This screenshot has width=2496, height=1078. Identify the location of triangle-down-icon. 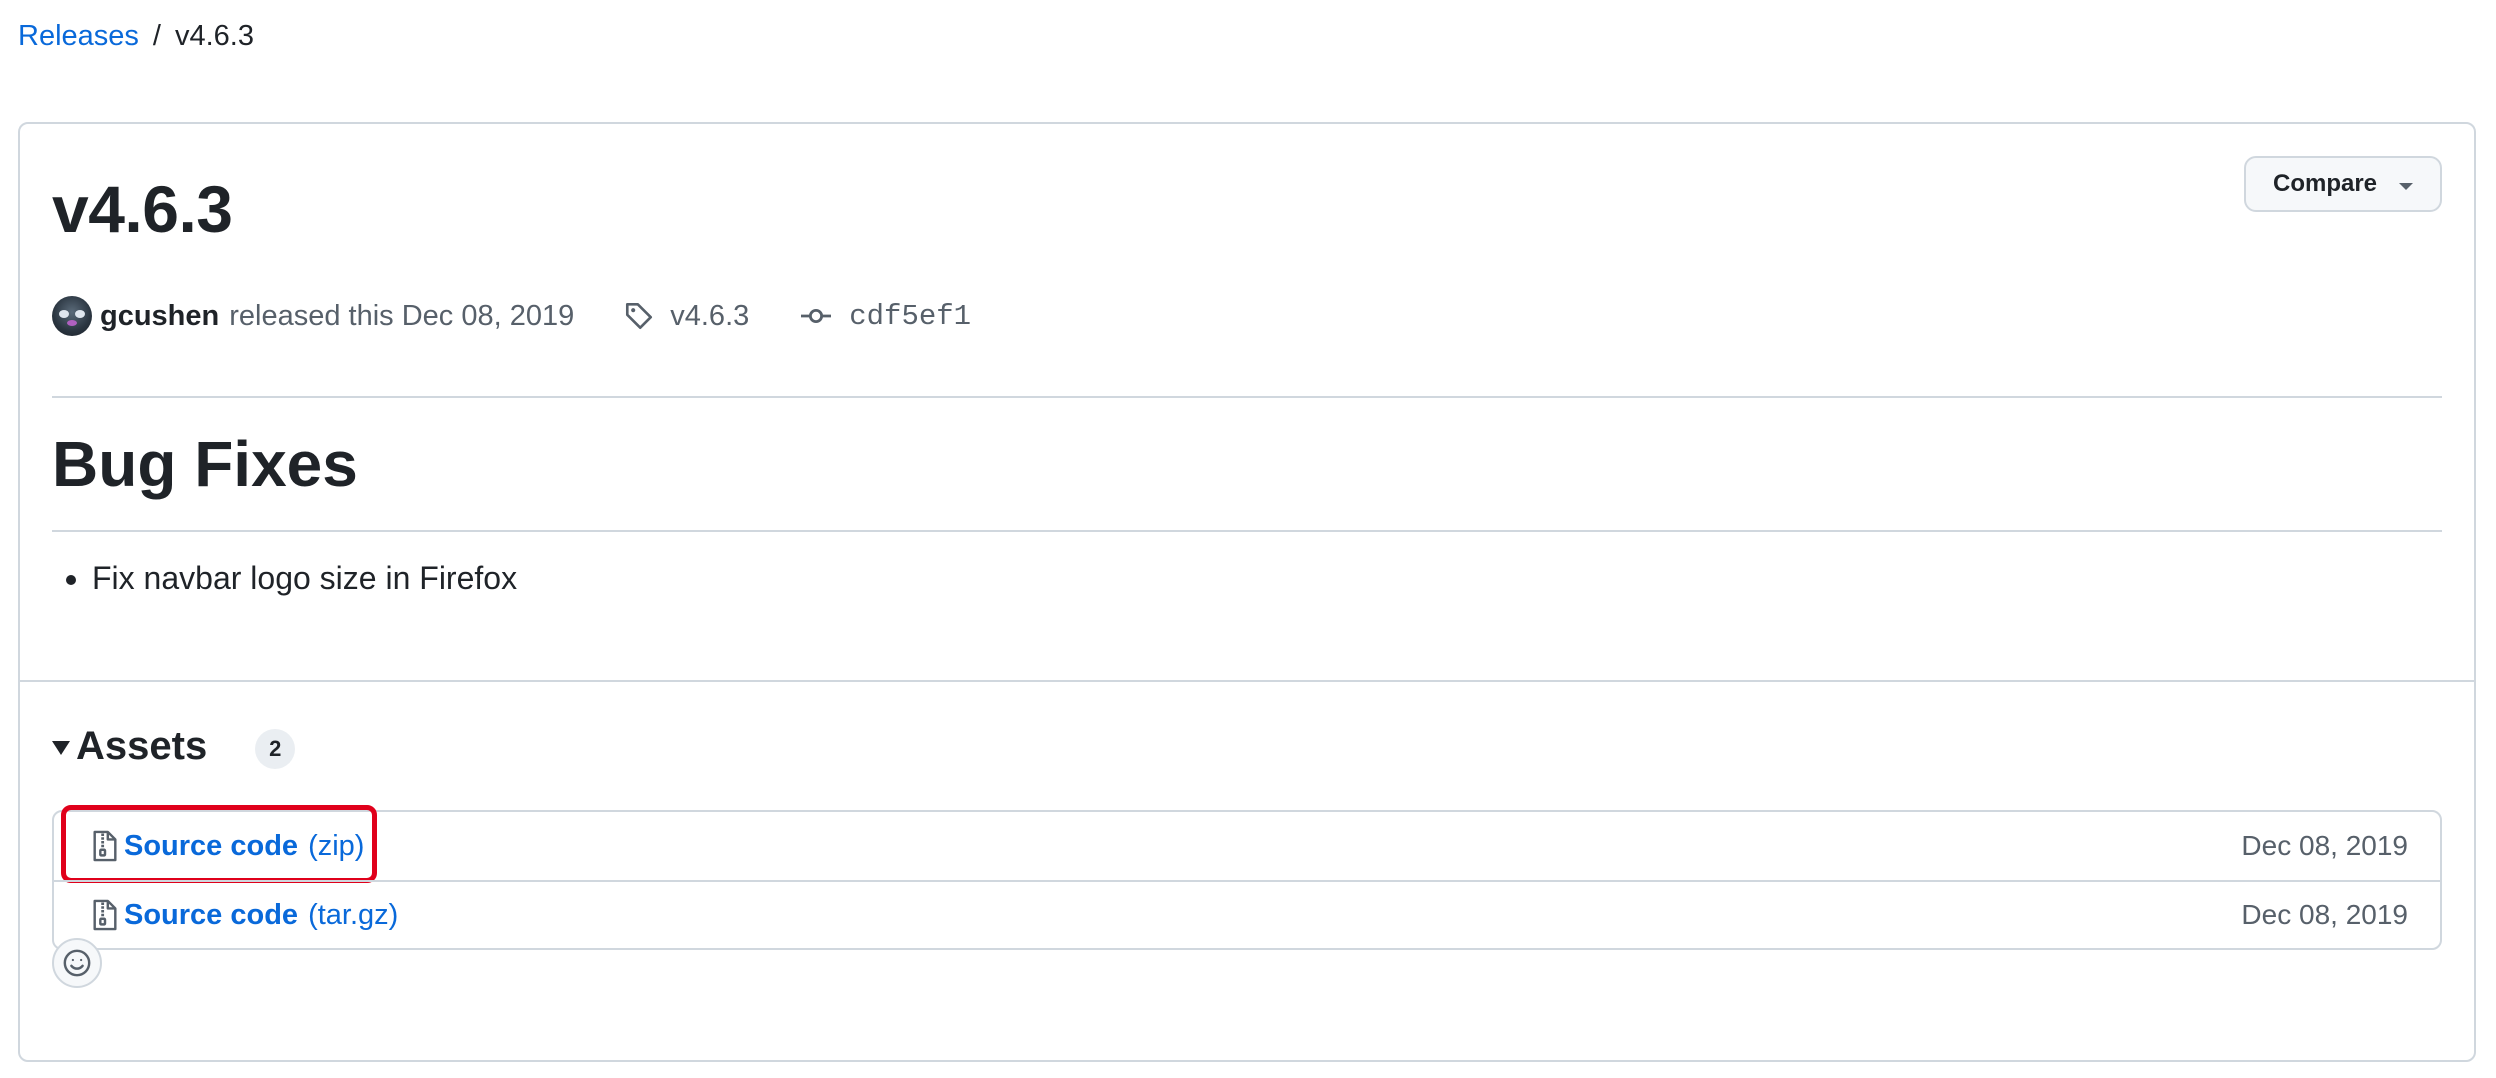
(61, 748).